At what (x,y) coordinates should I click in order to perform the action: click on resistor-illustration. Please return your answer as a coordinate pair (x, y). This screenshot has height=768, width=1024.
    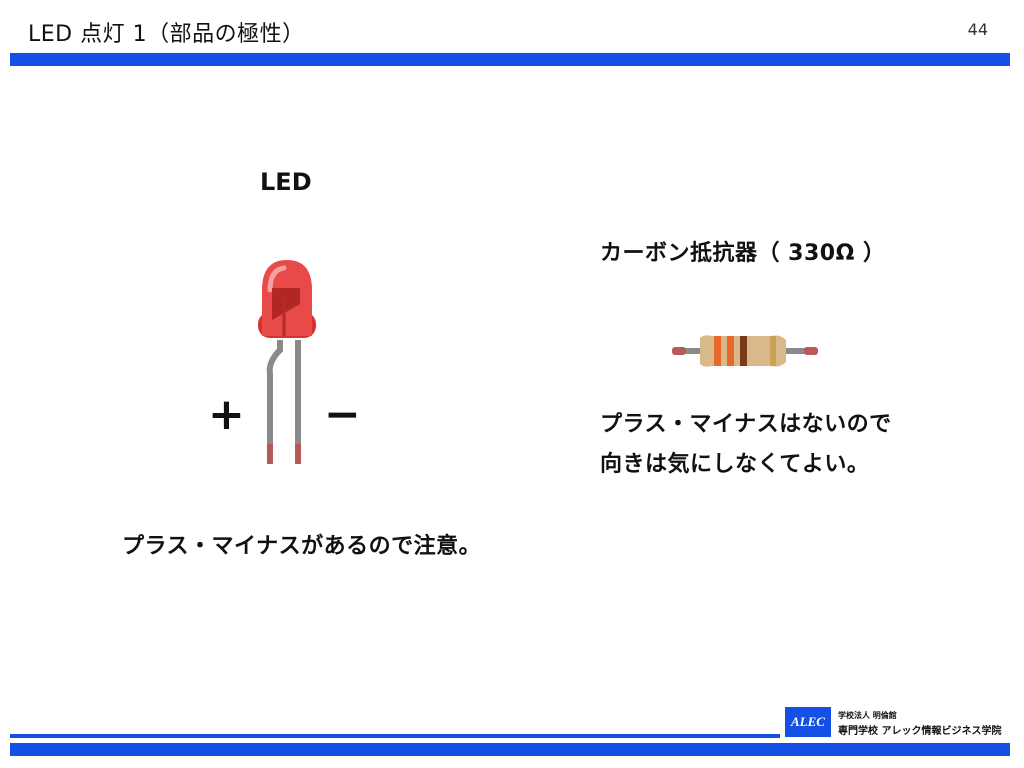
    Looking at the image, I should click on (745, 351).